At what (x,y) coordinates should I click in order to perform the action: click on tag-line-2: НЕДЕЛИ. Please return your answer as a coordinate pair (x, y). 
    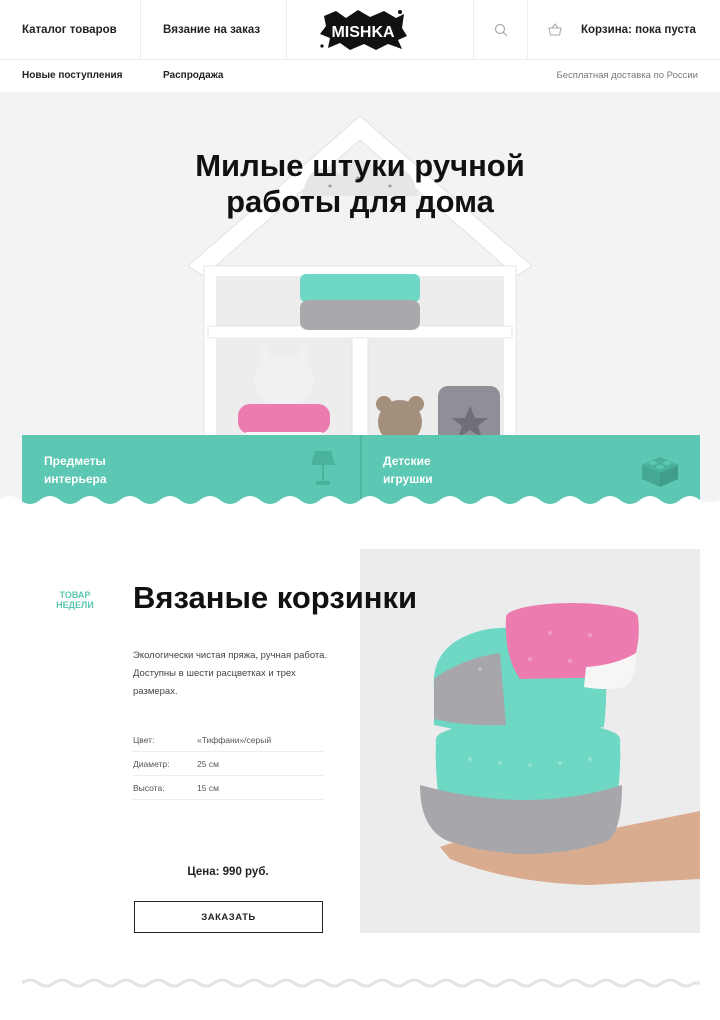
    Looking at the image, I should click on (75, 605).